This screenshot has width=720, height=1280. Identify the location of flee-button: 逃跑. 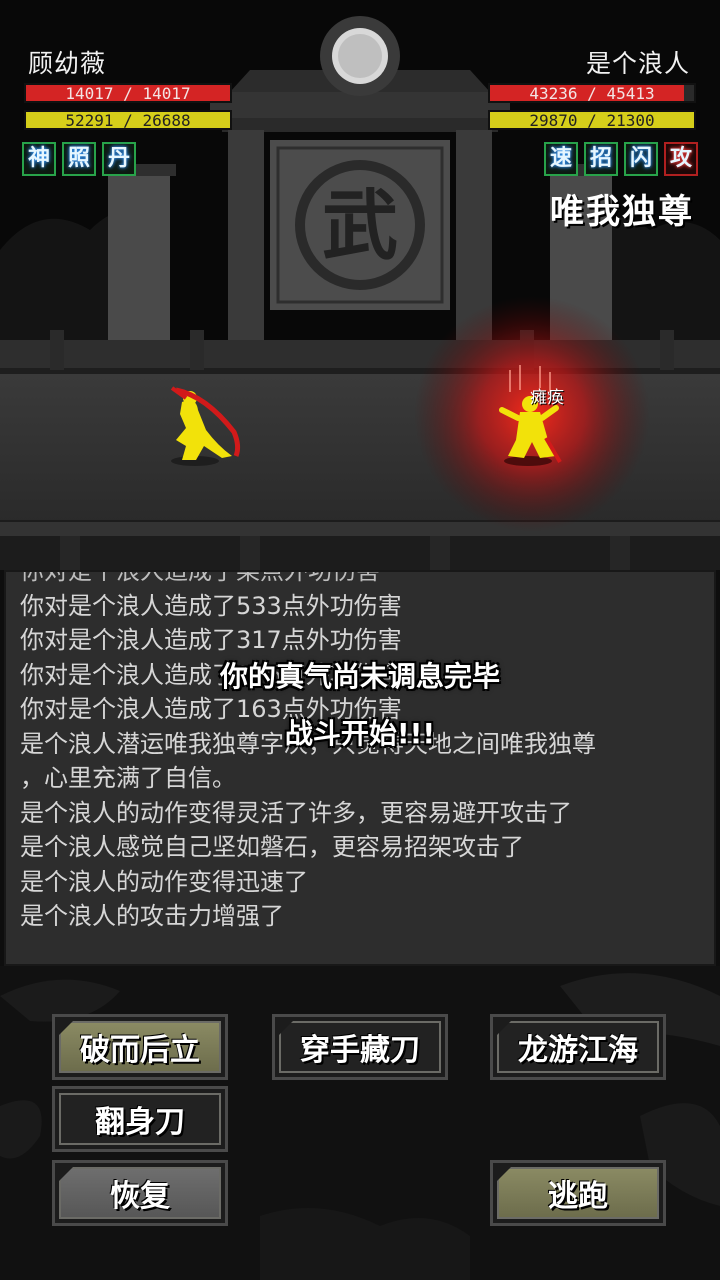
(578, 1193).